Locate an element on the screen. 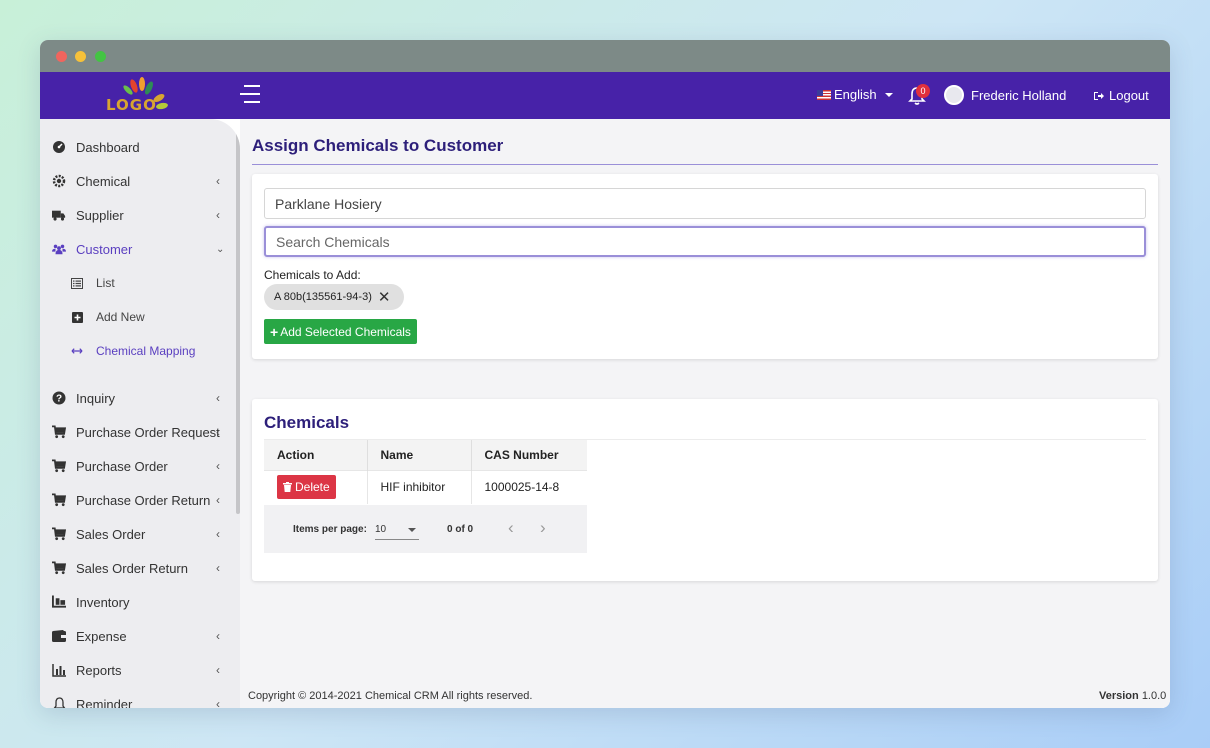  delete-button: Delete is located at coordinates (306, 487).